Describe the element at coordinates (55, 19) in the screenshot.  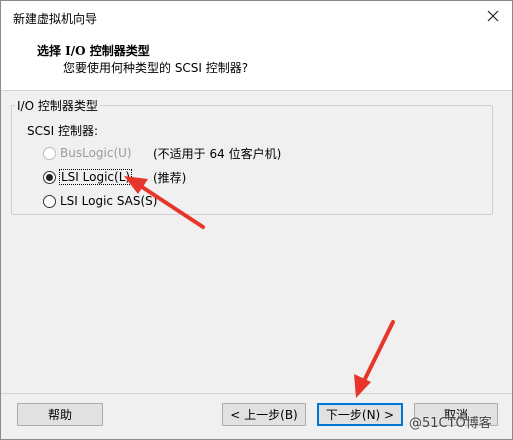
I see `window-title: 新建虚拟机向导` at that location.